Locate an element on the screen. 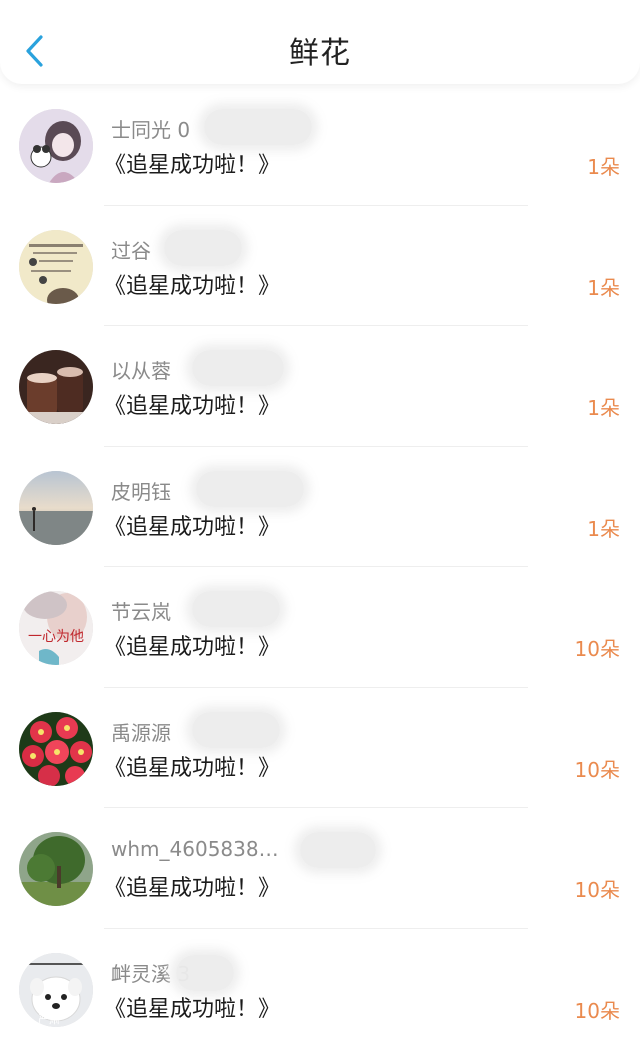 The width and height of the screenshot is (640, 1049). list-item: 过谷 《追星成功啦！》 1朵 is located at coordinates (320, 266).